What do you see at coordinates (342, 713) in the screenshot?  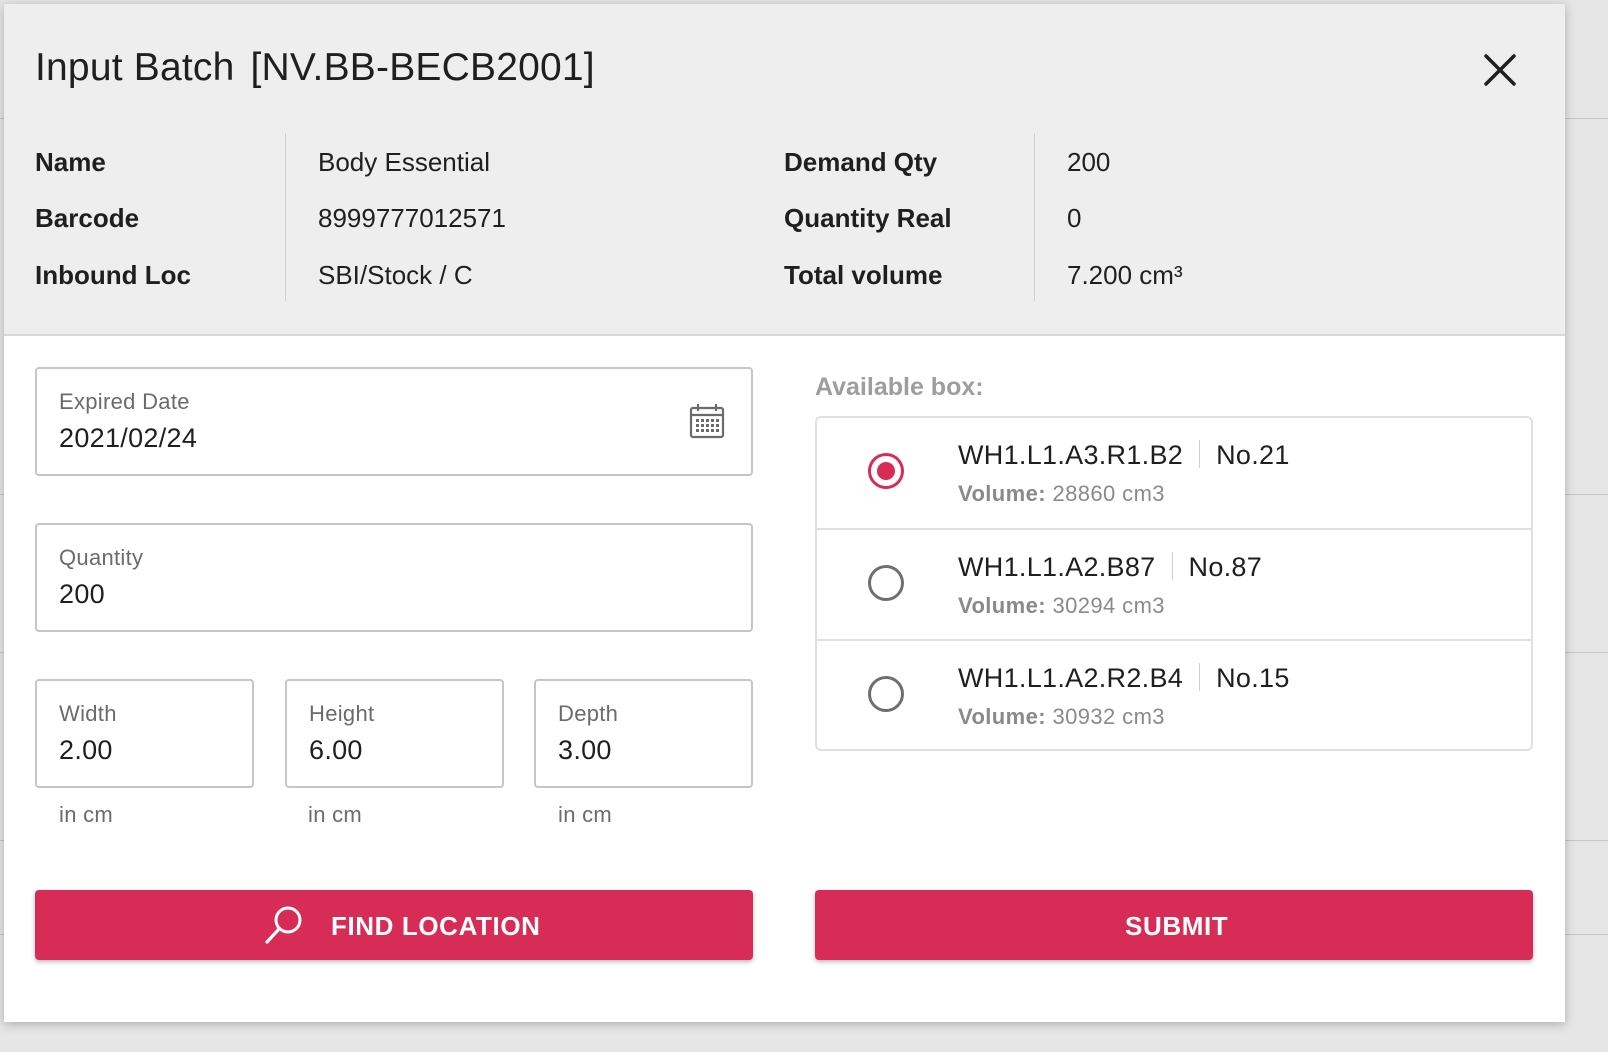 I see `height-label: Height` at bounding box center [342, 713].